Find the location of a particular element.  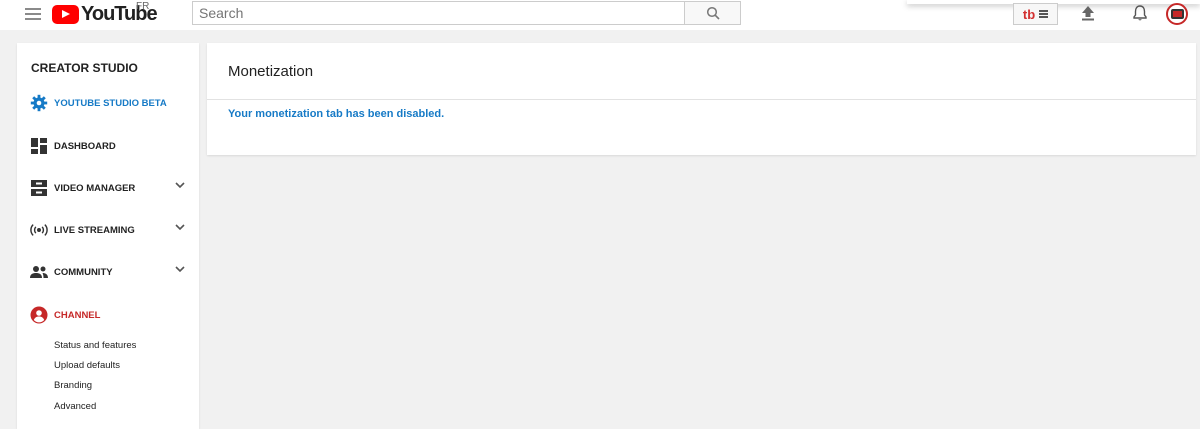

channel-subitem-branding: Branding is located at coordinates (73, 385).